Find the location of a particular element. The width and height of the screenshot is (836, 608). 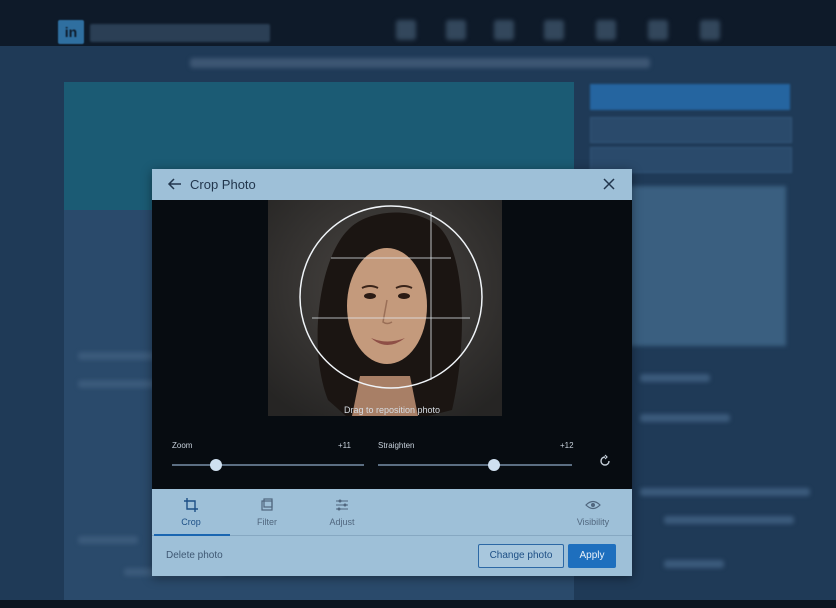

edit-tabs: Crop Filter Adjust Visibility is located at coordinates (392, 512).